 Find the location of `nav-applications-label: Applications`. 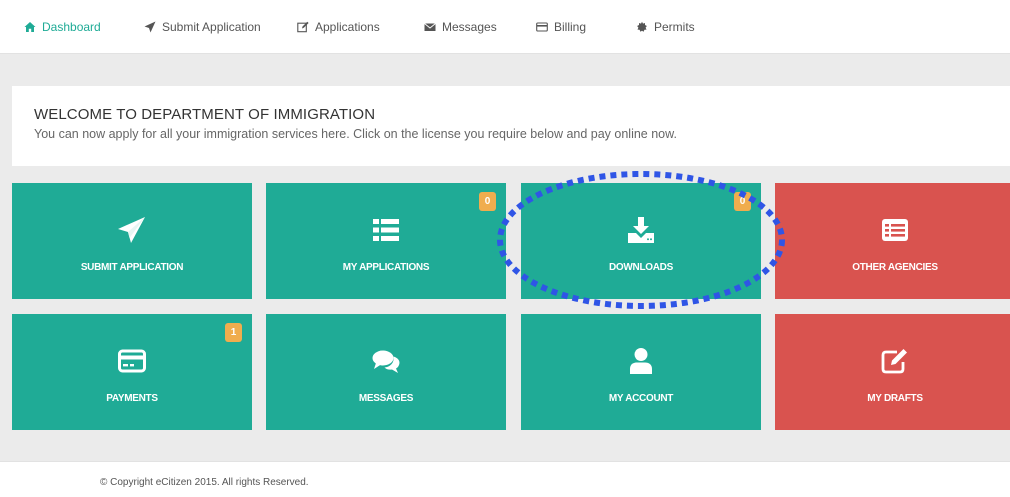

nav-applications-label: Applications is located at coordinates (347, 27).